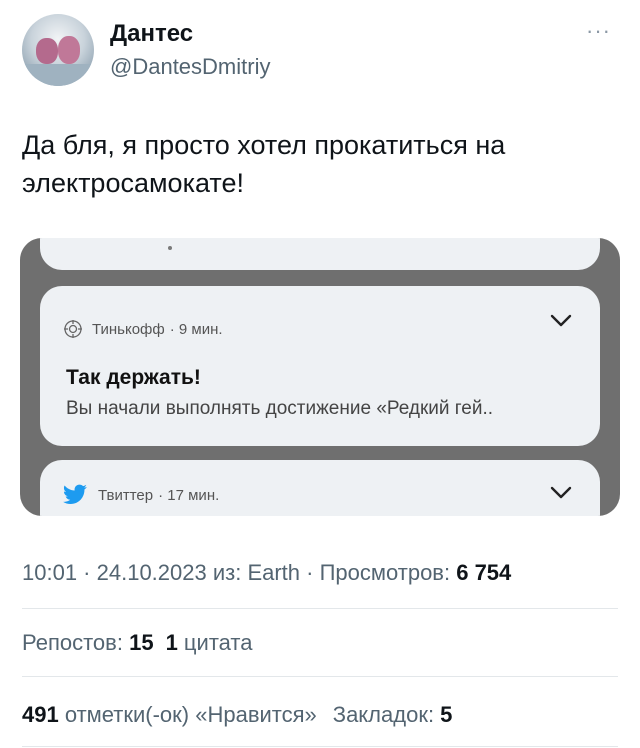 This screenshot has height=748, width=640. What do you see at coordinates (128, 329) in the screenshot?
I see `notification-app-name: Тинькофф` at bounding box center [128, 329].